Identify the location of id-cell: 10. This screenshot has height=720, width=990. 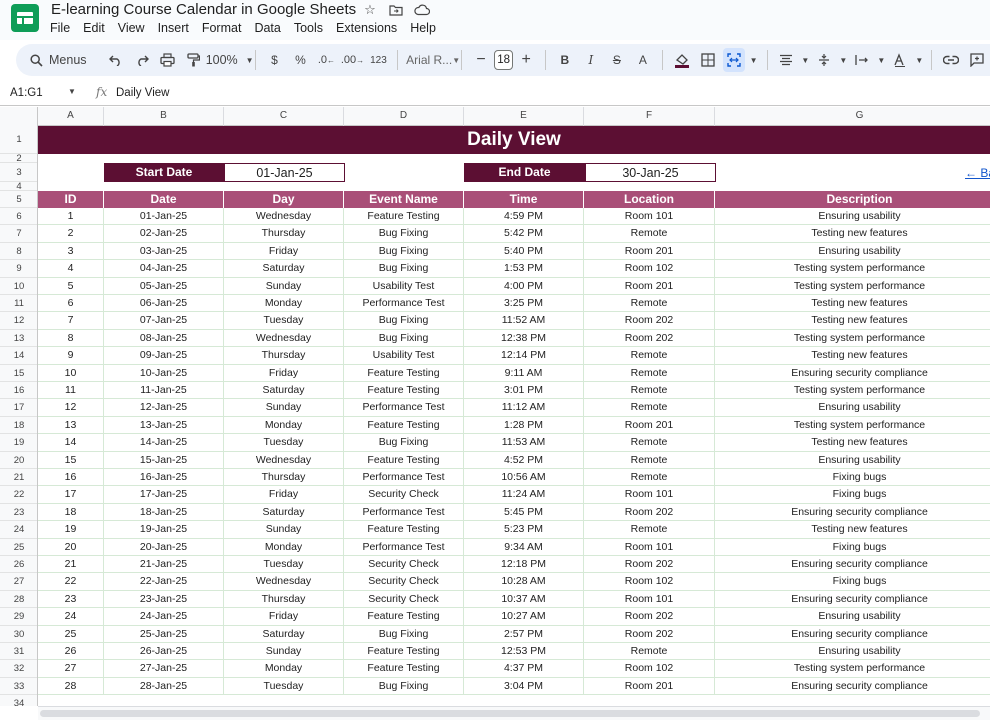
(71, 373).